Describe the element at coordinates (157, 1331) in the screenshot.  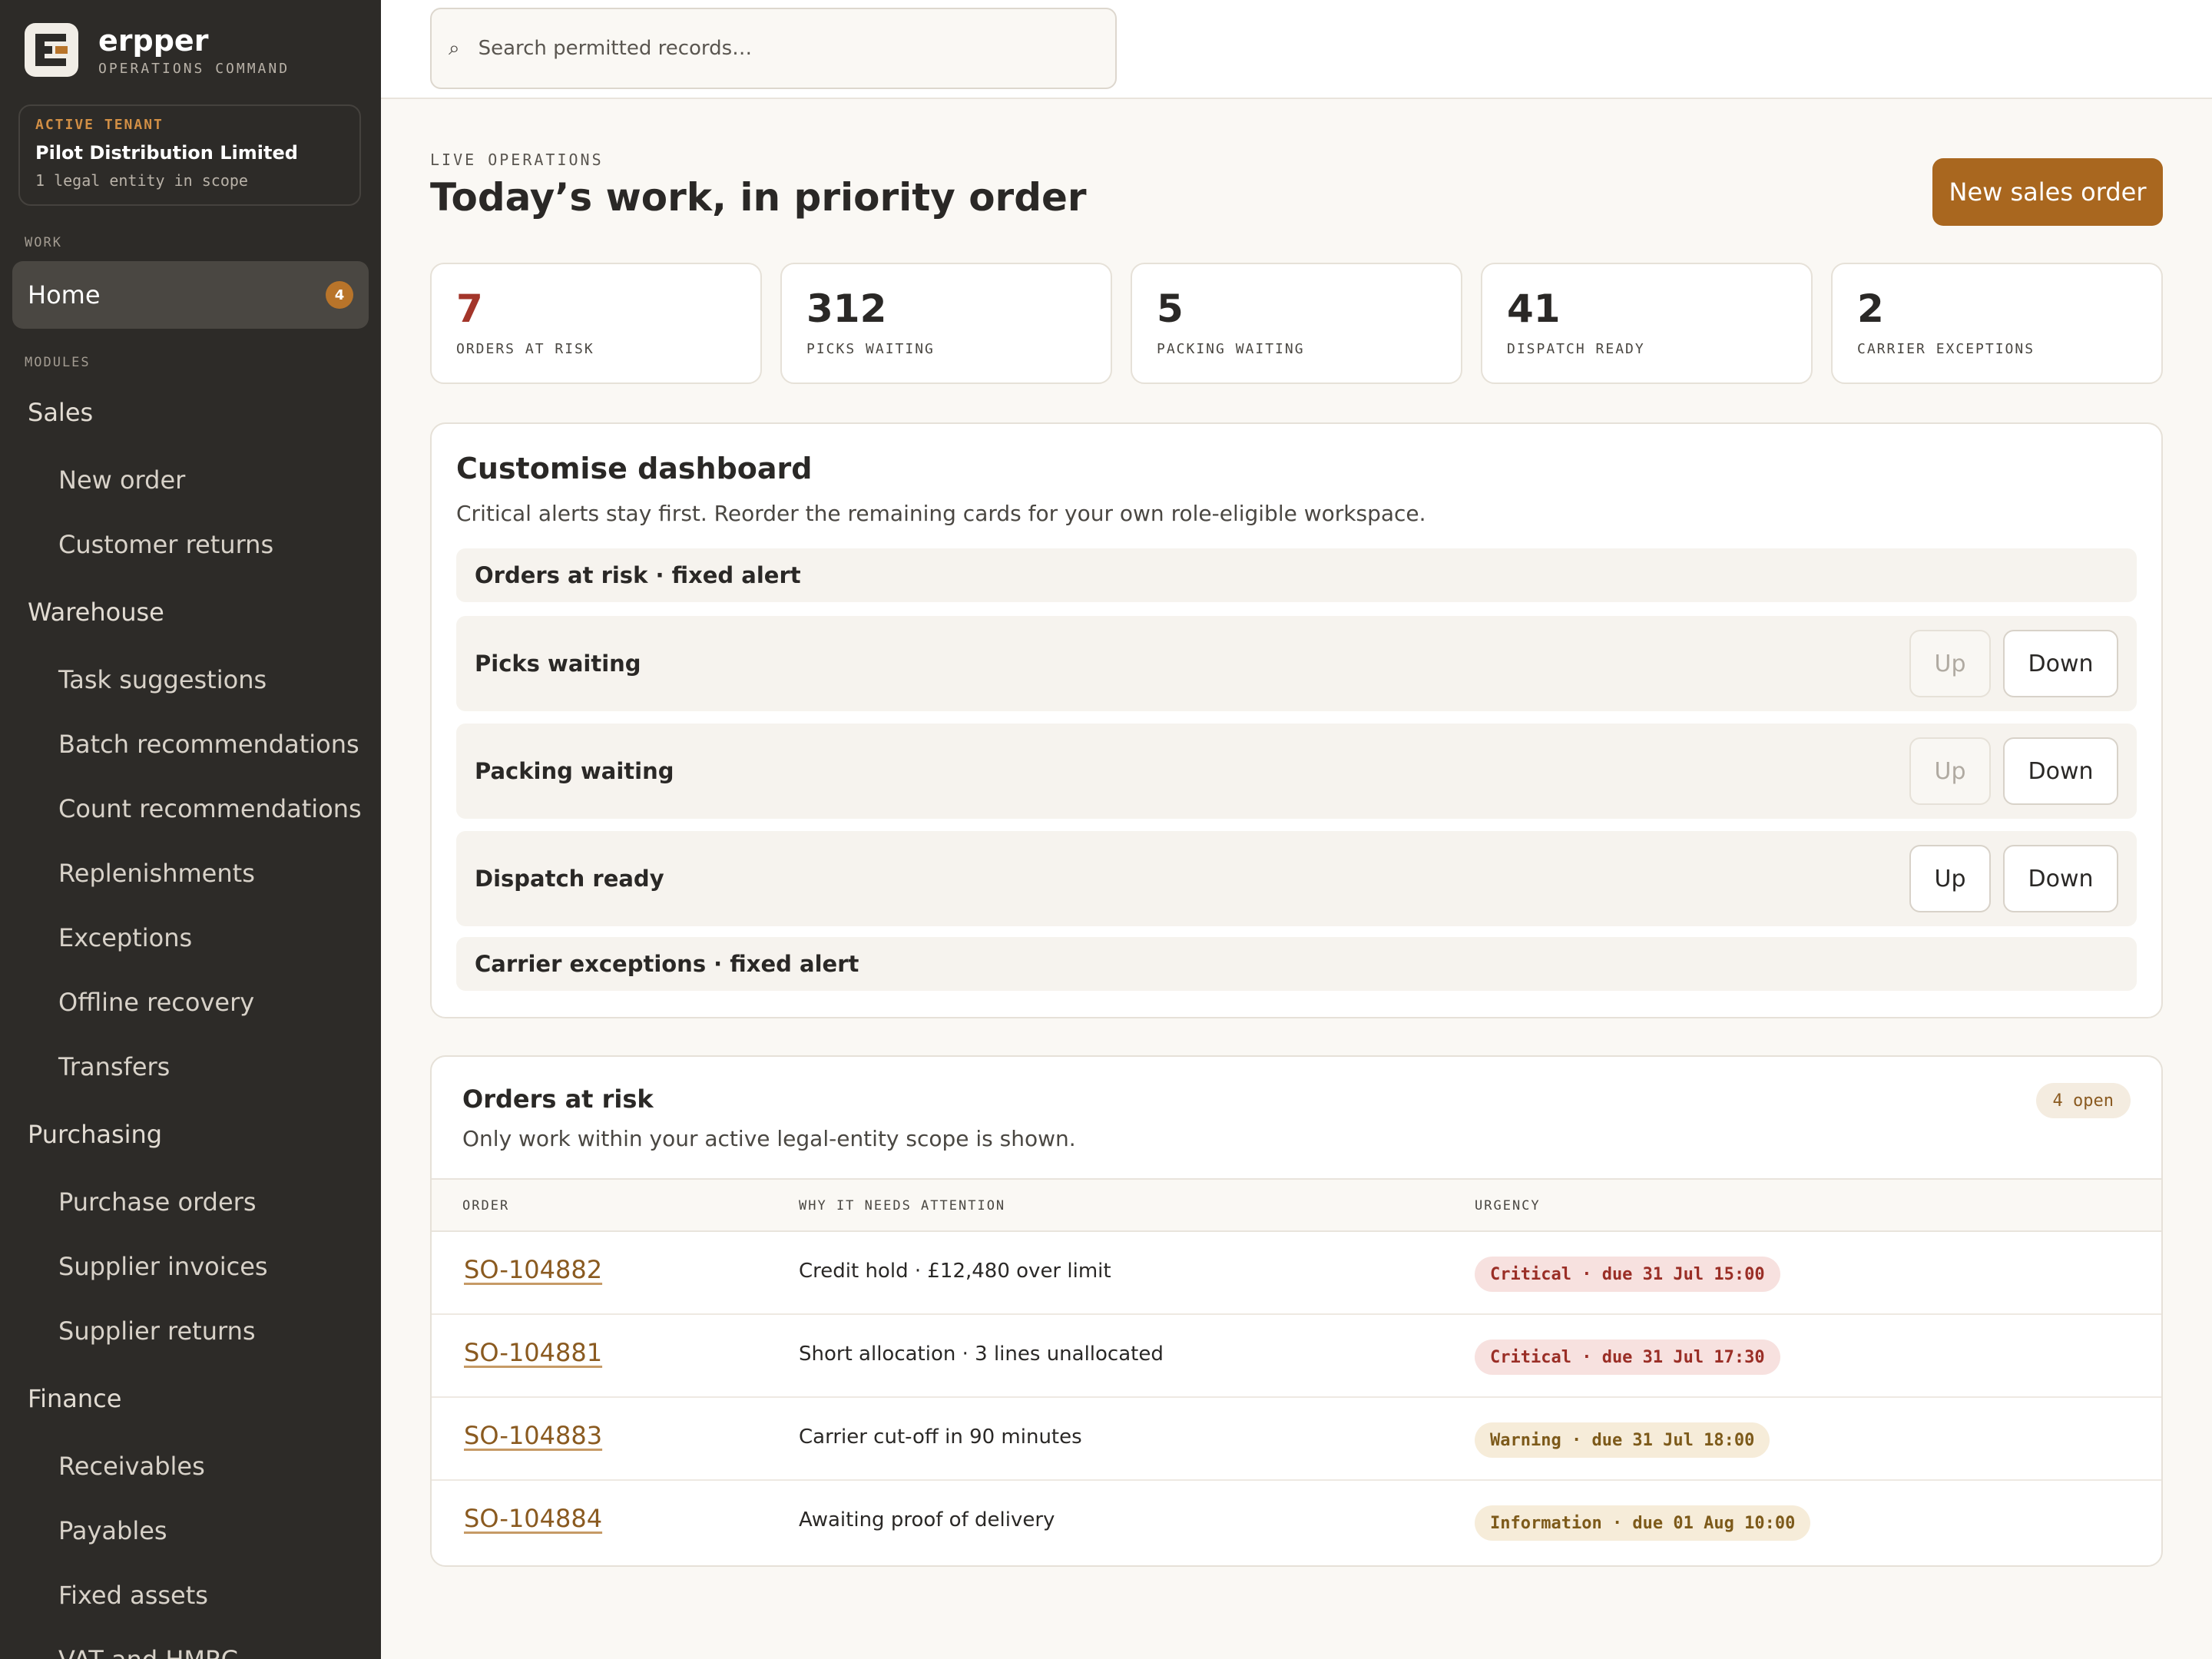
I see `sidebar-item-supplier-returns: Supplier returns` at that location.